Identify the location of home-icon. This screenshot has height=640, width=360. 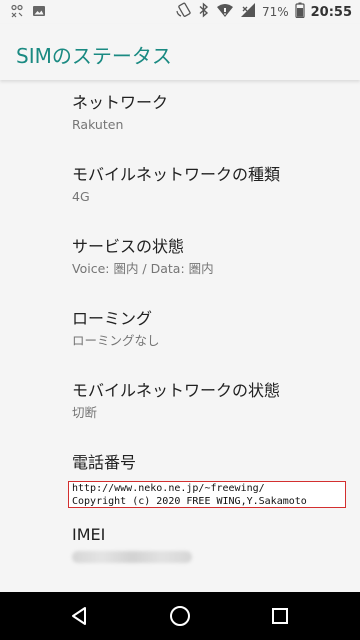
(180, 616).